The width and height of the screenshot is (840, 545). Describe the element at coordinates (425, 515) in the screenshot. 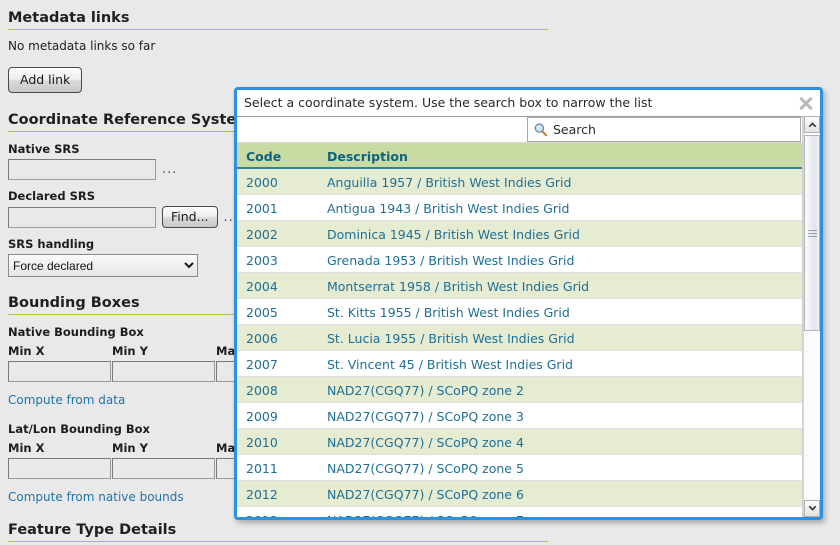

I see `cell-description: NAD27(CGQ77) / SCoPQ zone 7` at that location.